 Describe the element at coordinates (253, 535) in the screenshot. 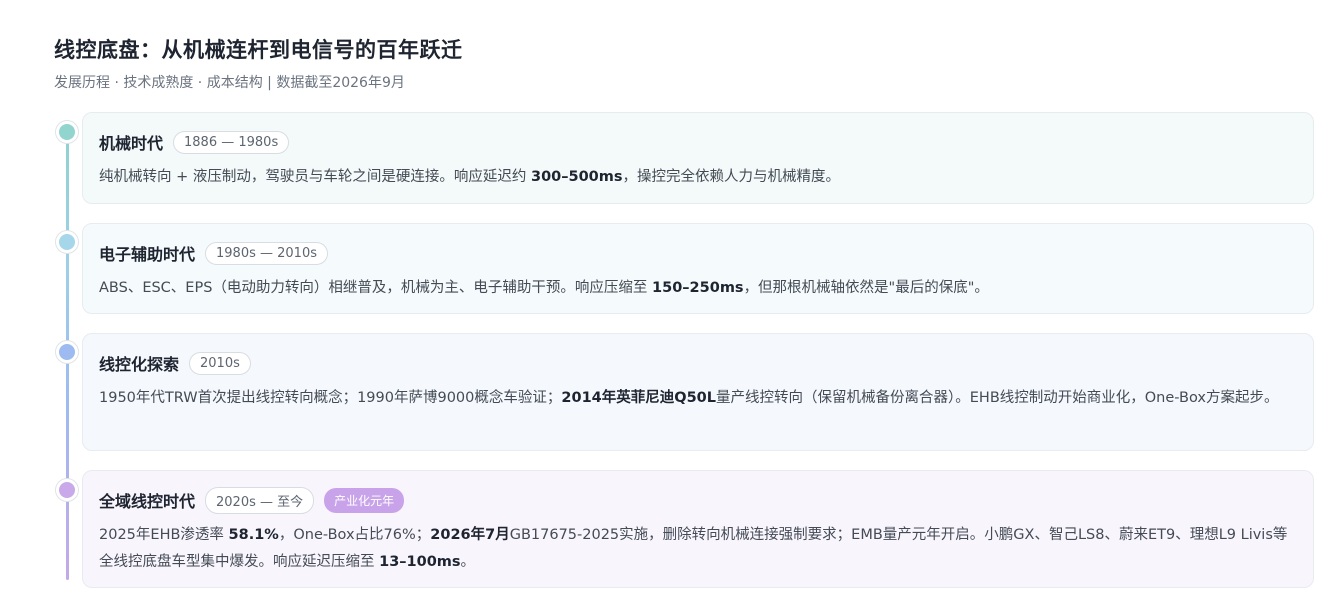

I see `desc-highlight: 58.1%` at that location.